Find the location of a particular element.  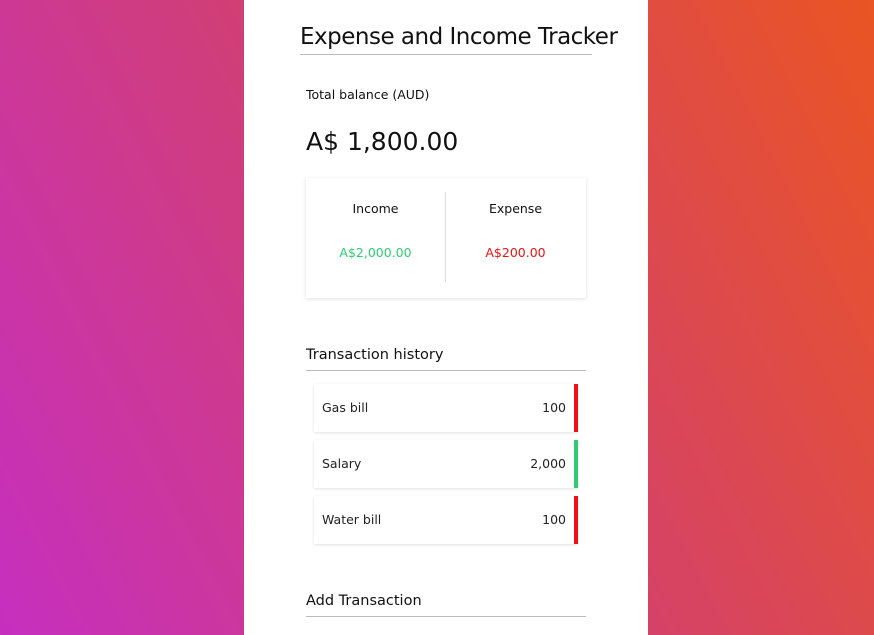

expense-value: A$200.00 is located at coordinates (515, 252).